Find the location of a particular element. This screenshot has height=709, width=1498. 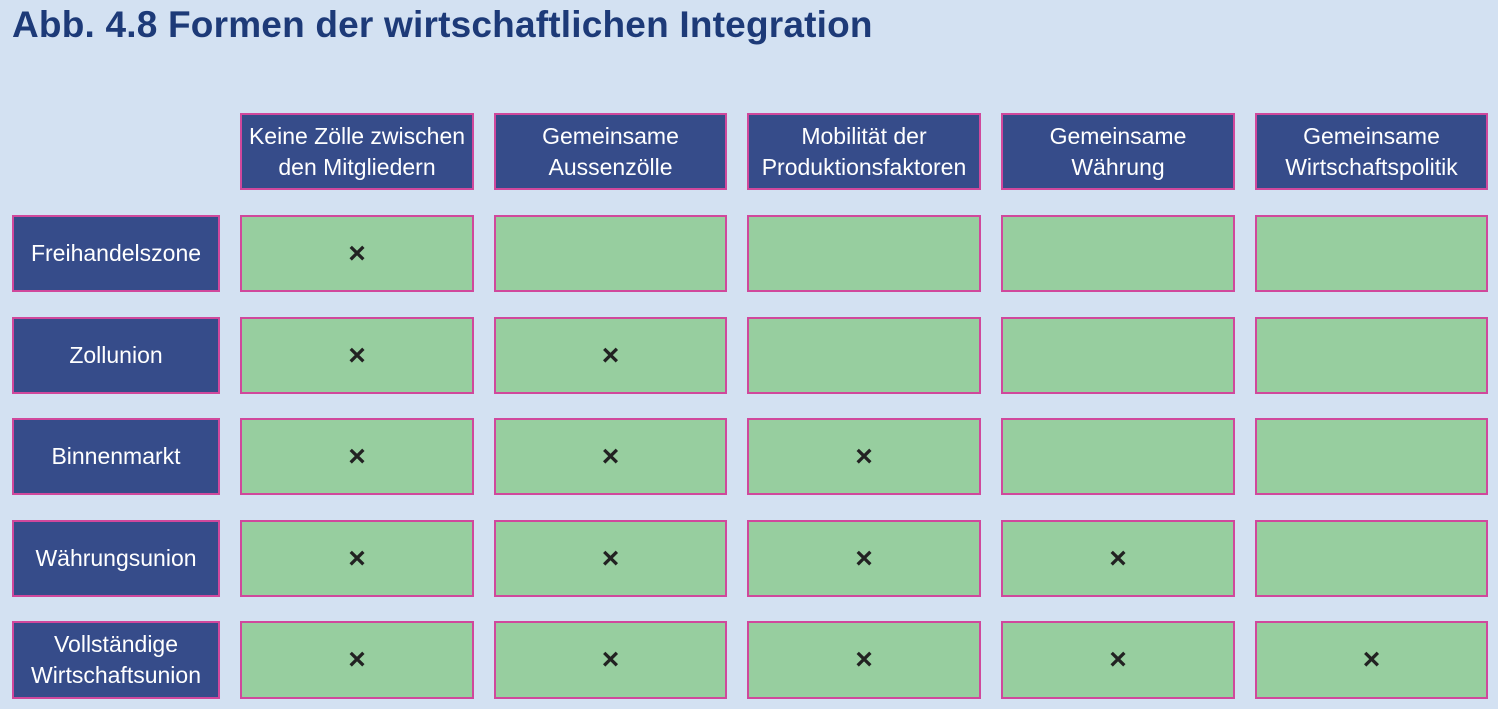

column-header-common-economic-policy: Gemeinsame Wirtschaftspolitik is located at coordinates (1371, 151).